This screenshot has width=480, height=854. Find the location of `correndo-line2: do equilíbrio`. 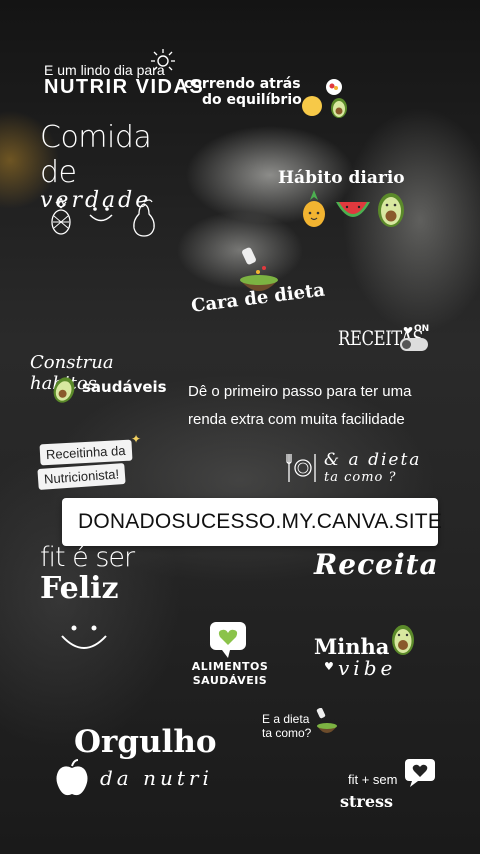

correndo-line2: do equilíbrio is located at coordinates (252, 100).